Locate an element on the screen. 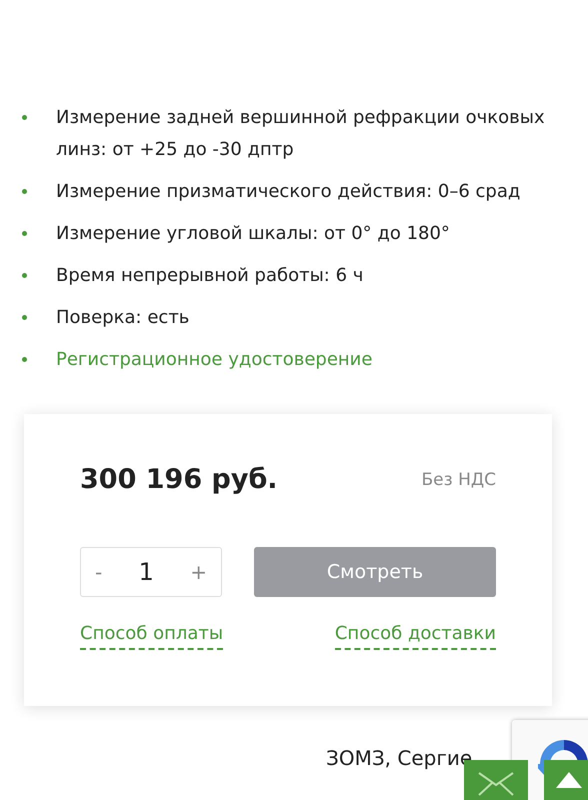  minus-button: - is located at coordinates (98, 572).